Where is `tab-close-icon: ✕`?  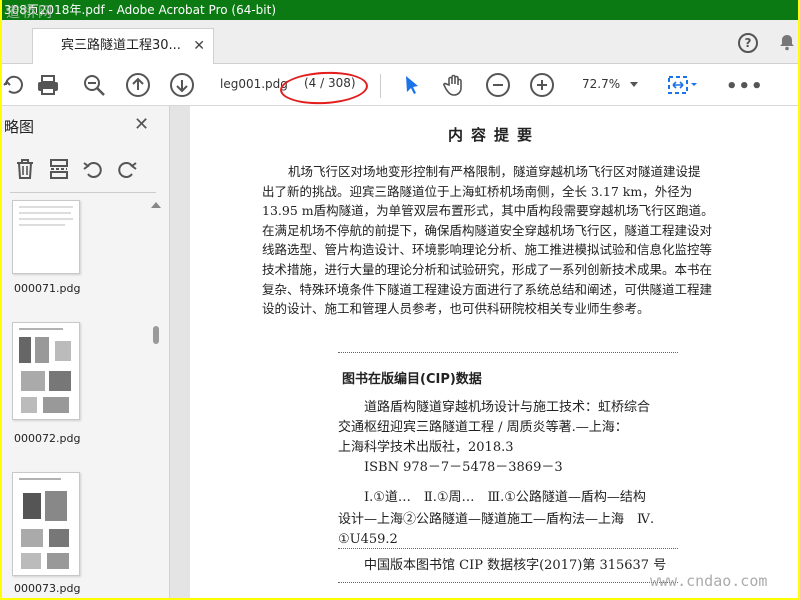 tab-close-icon: ✕ is located at coordinates (199, 46).